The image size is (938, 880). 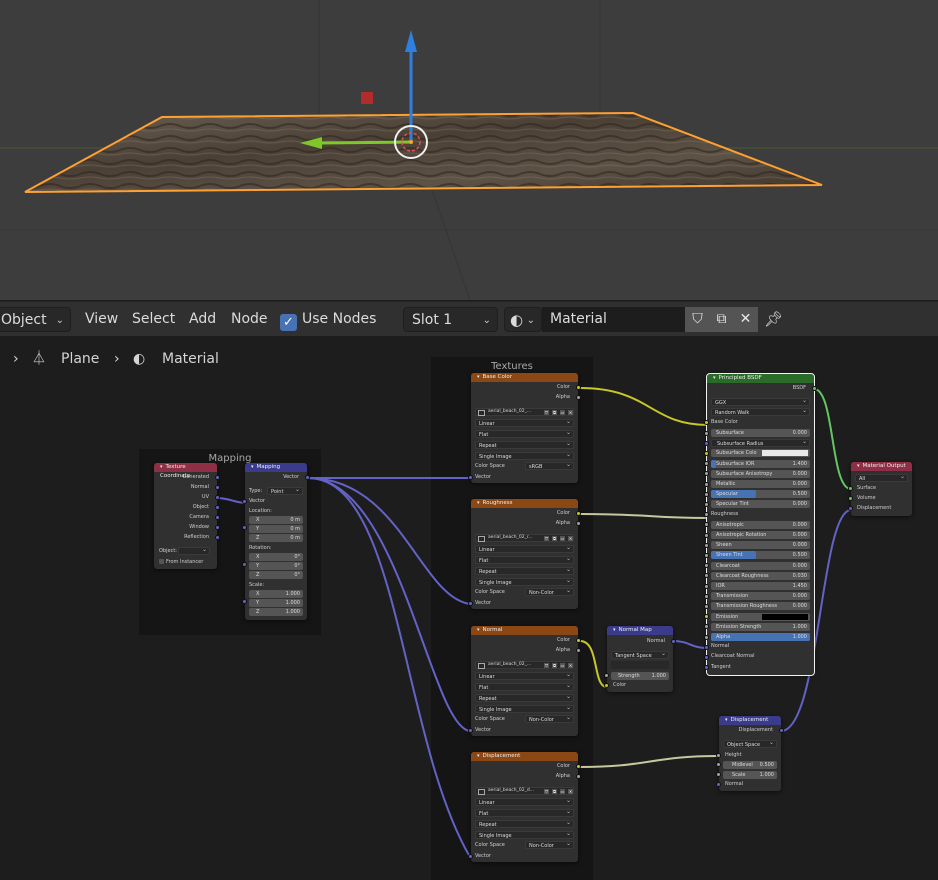 What do you see at coordinates (760, 606) in the screenshot?
I see `bsdf-field: Transmission Roughness 0.000` at bounding box center [760, 606].